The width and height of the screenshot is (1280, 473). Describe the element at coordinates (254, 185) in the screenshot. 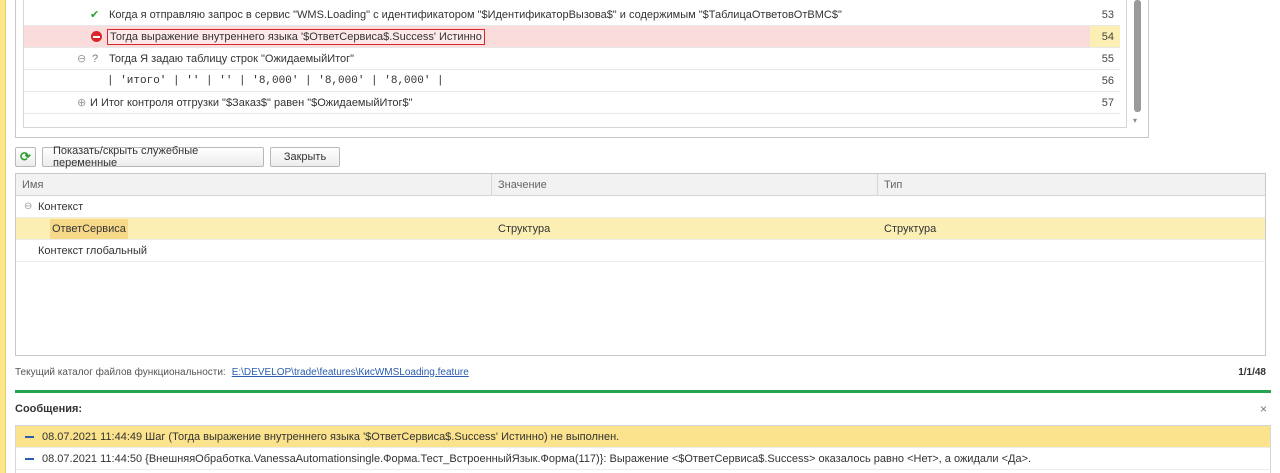

I see `column-header-name: Имя` at that location.